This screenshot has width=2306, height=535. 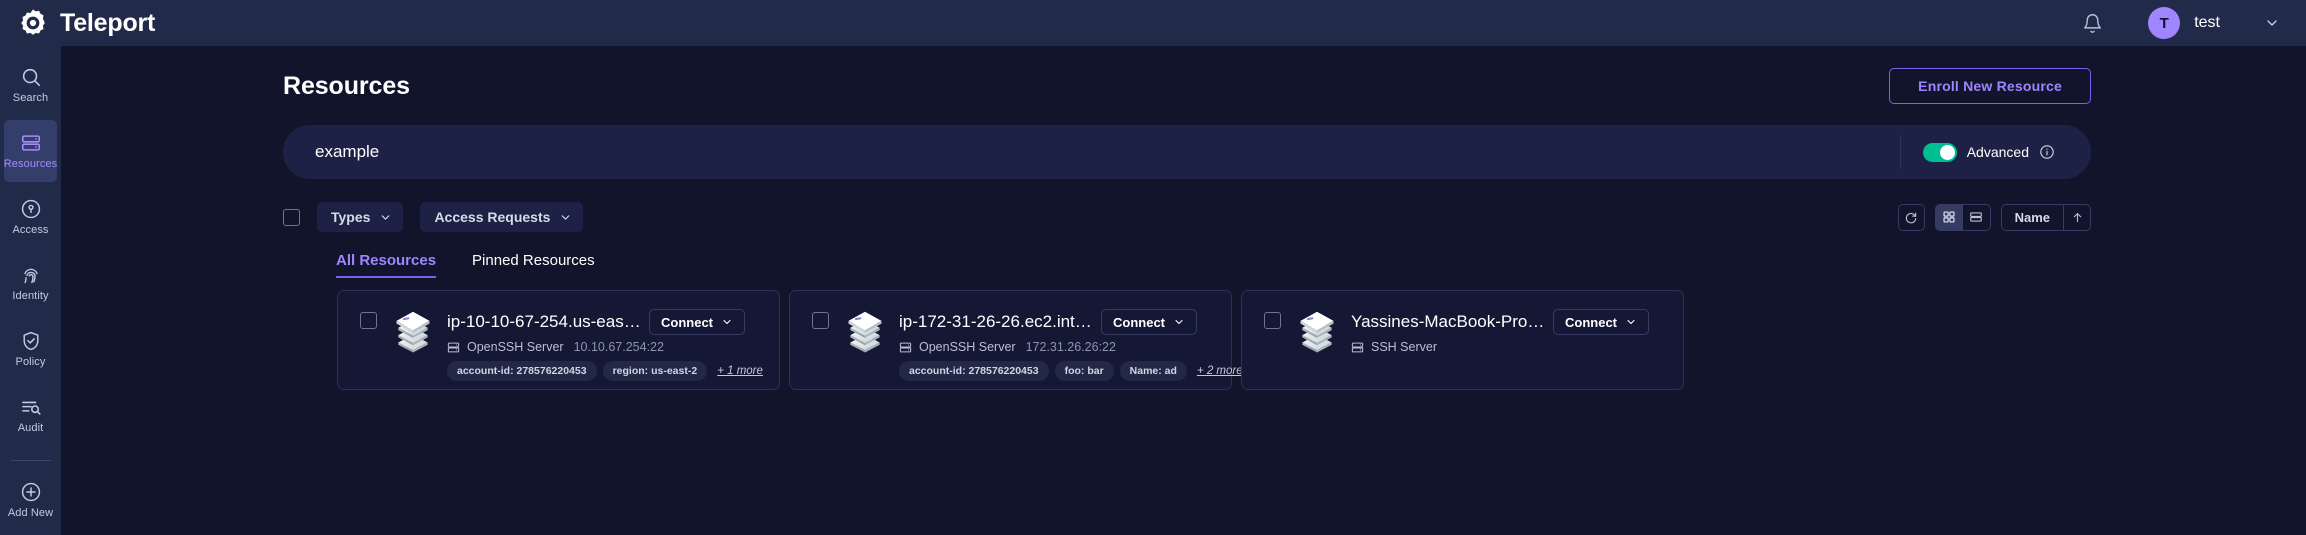 I want to click on tab-all-resources: All Resources, so click(x=386, y=265).